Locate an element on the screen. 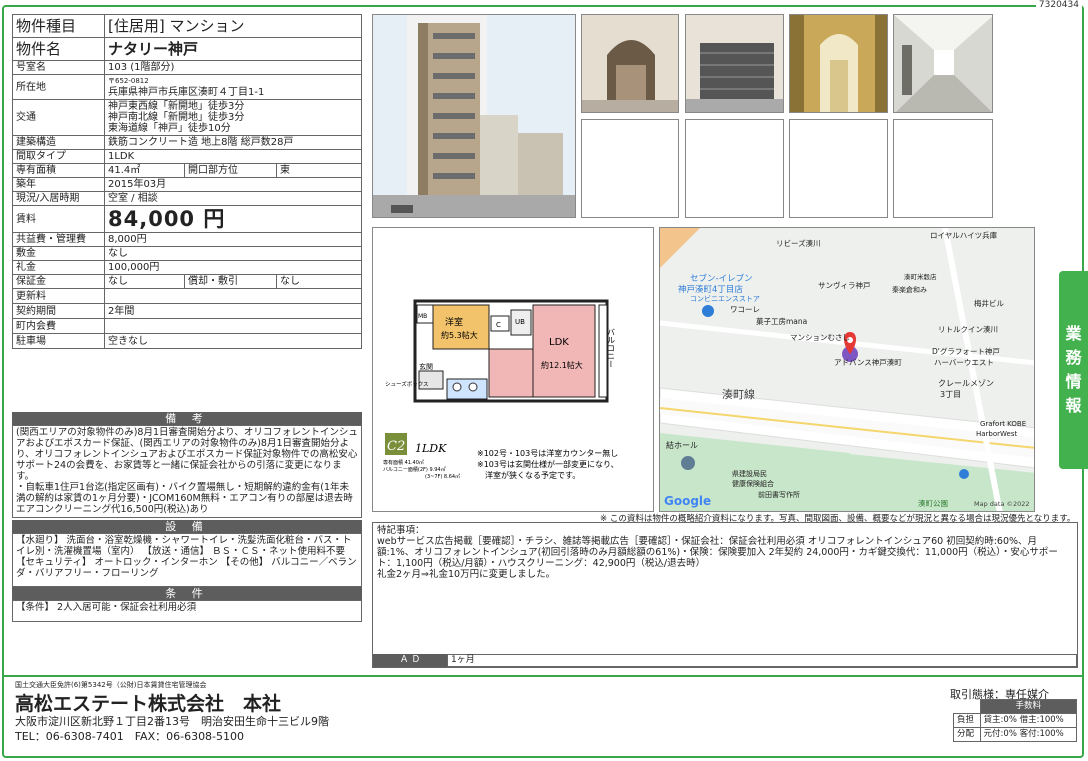  business-info-tab: 業 務 情 報 is located at coordinates (1073, 370).